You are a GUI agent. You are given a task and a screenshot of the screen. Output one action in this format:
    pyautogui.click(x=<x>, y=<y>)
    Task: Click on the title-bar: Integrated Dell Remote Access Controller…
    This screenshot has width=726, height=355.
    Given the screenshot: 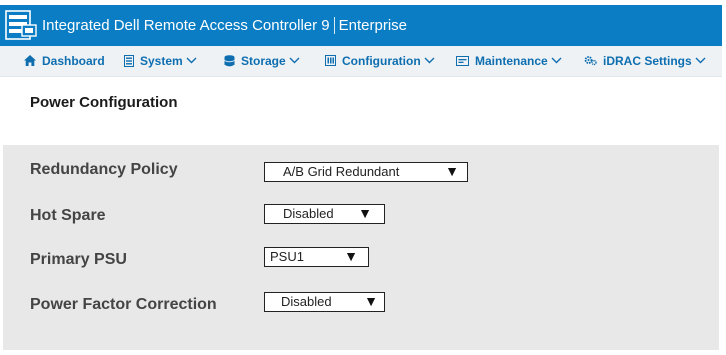 What is the action you would take?
    pyautogui.click(x=361, y=25)
    